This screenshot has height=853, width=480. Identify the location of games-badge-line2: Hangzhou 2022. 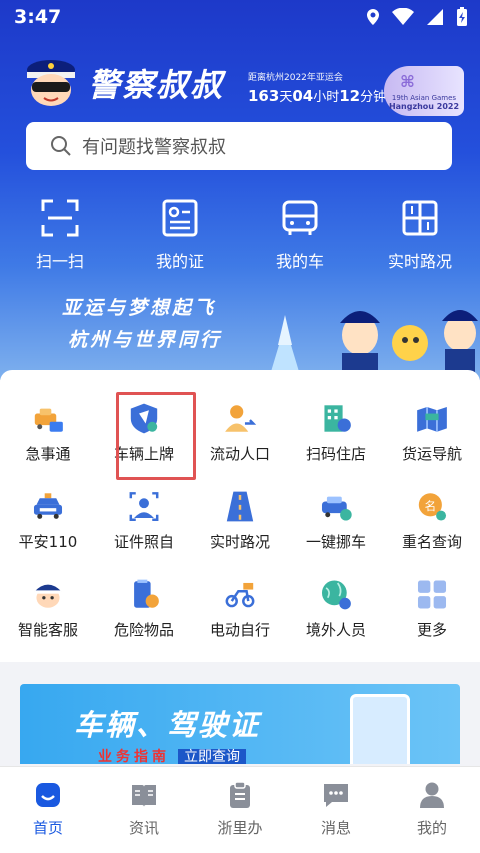
(424, 106).